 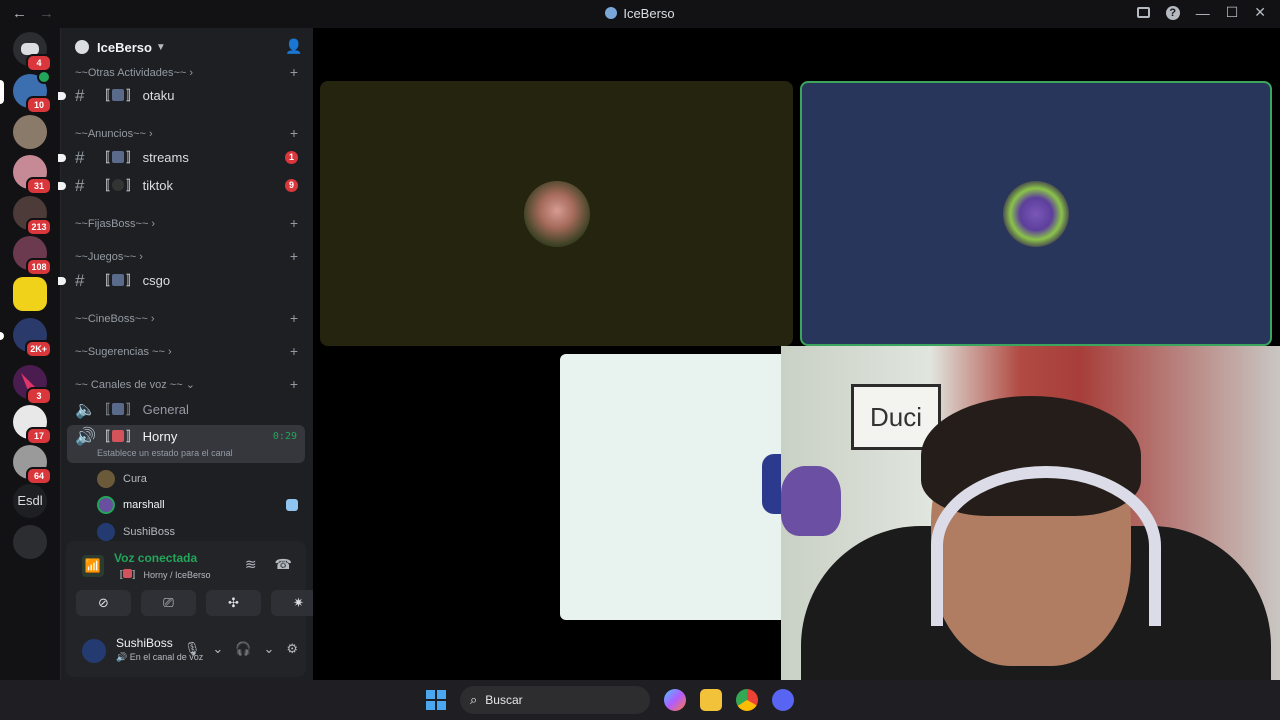 What do you see at coordinates (38, 349) in the screenshot?
I see `guild-badge: 2K+` at bounding box center [38, 349].